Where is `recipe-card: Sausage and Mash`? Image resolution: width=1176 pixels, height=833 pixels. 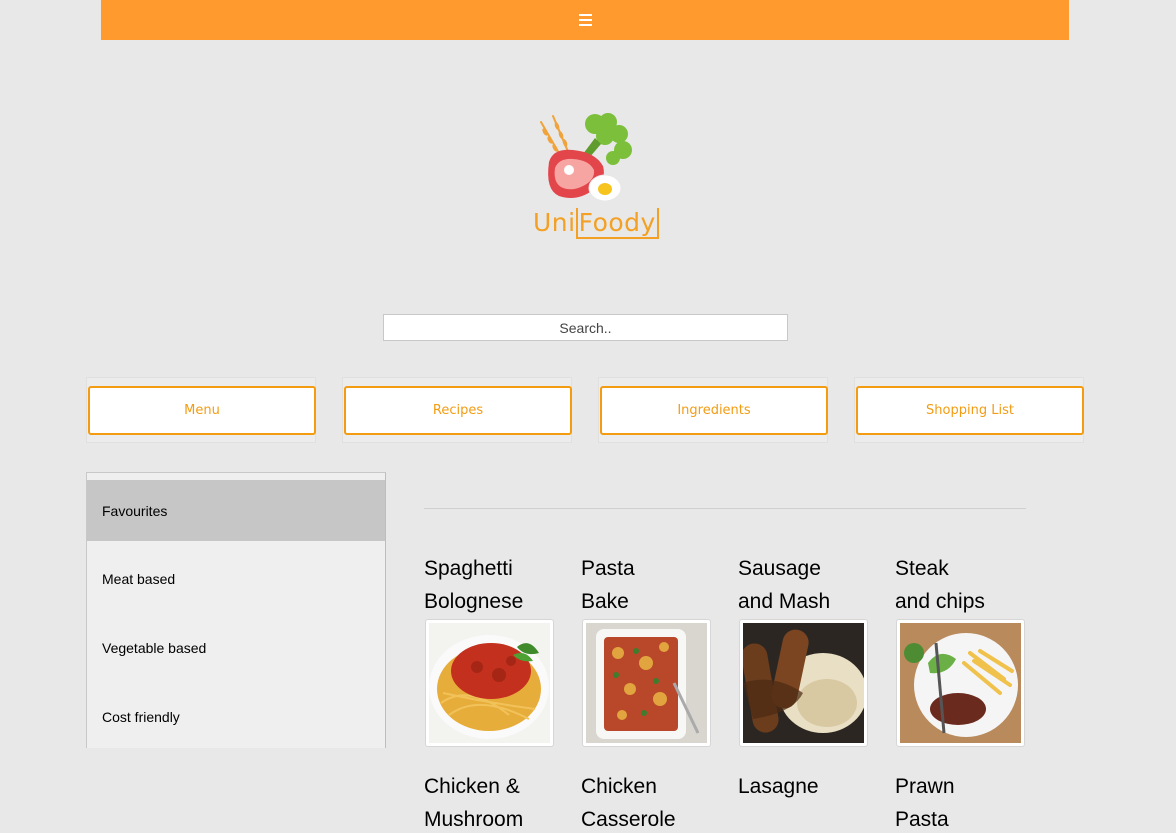 recipe-card: Sausage and Mash is located at coordinates (803, 585).